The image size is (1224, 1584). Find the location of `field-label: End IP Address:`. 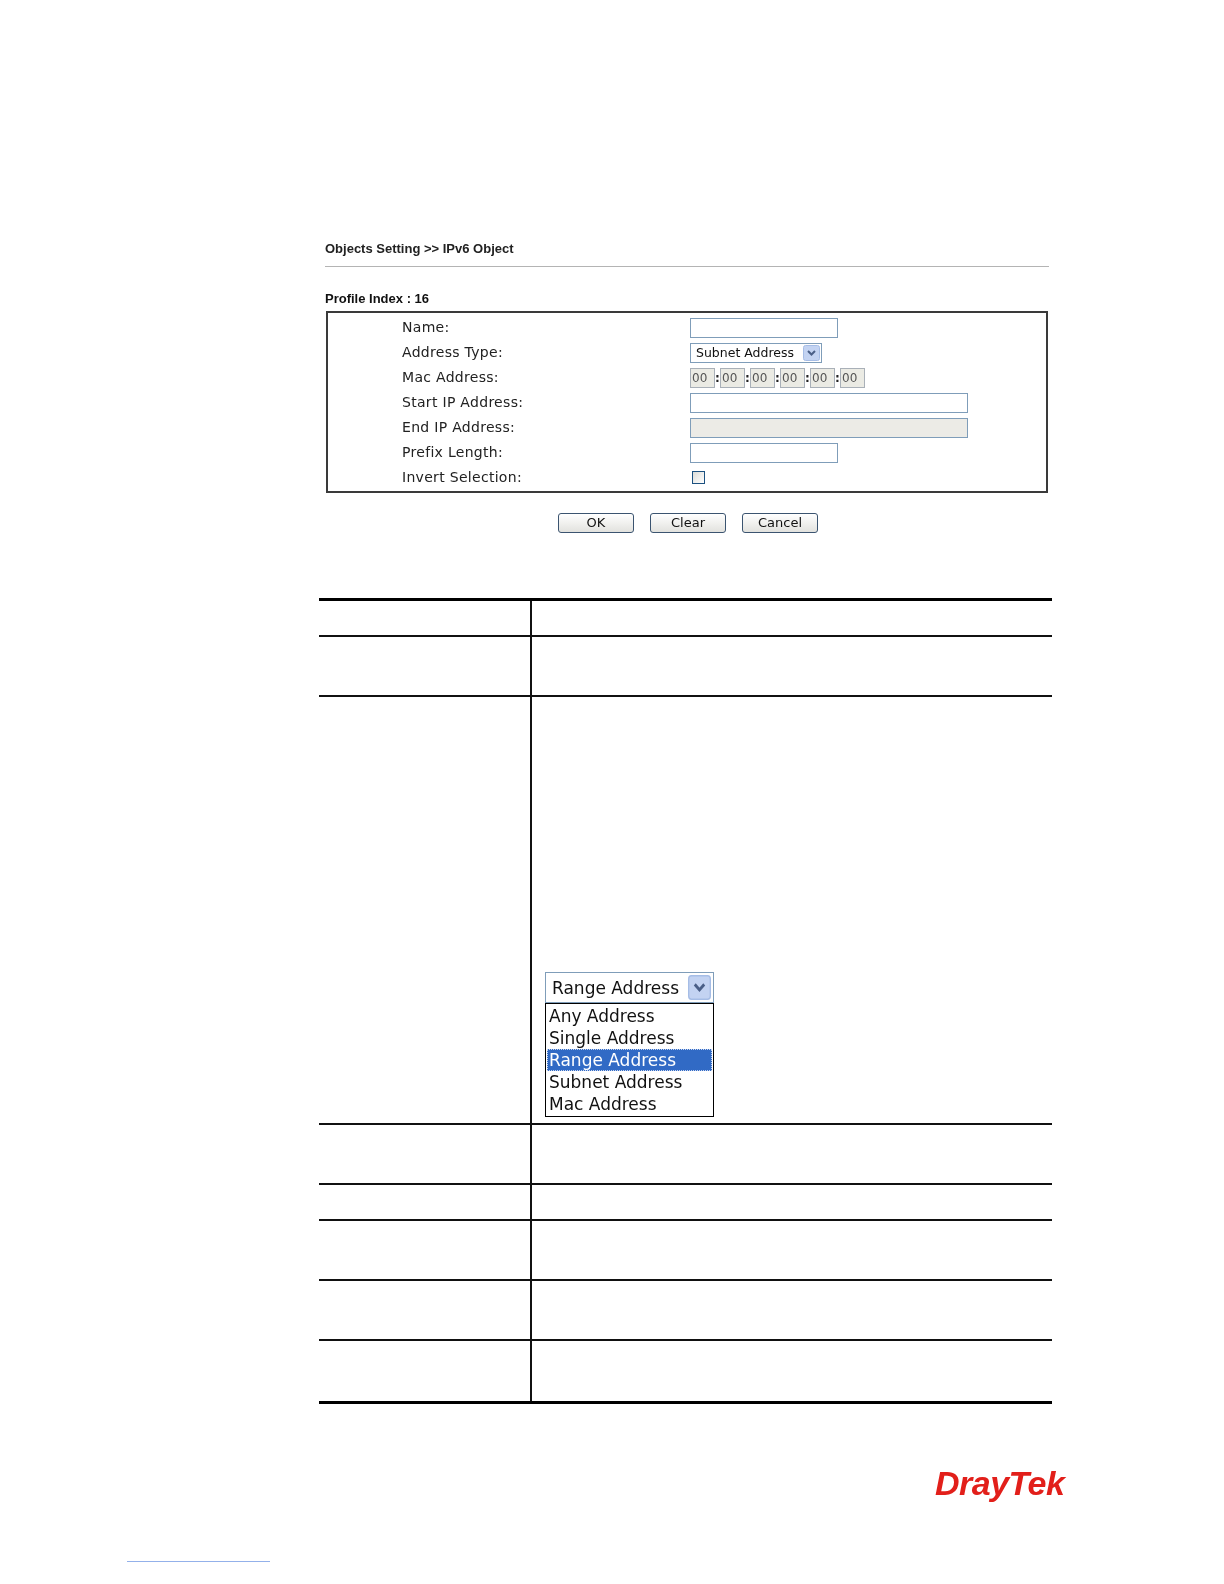

field-label: End IP Address: is located at coordinates (459, 427).